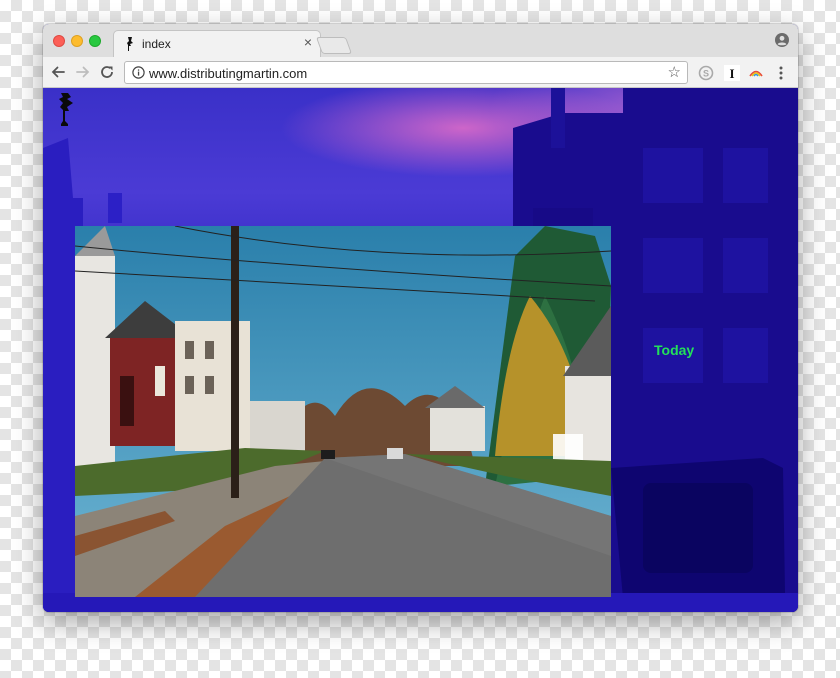 This screenshot has width=840, height=678. I want to click on tab-strip: index ×, so click(420, 40).